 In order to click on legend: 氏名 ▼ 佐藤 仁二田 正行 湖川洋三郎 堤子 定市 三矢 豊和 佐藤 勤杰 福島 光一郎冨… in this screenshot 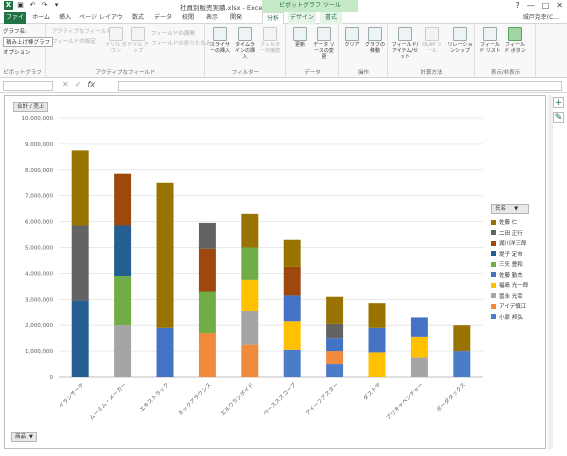, I will do `click(516, 263)`.